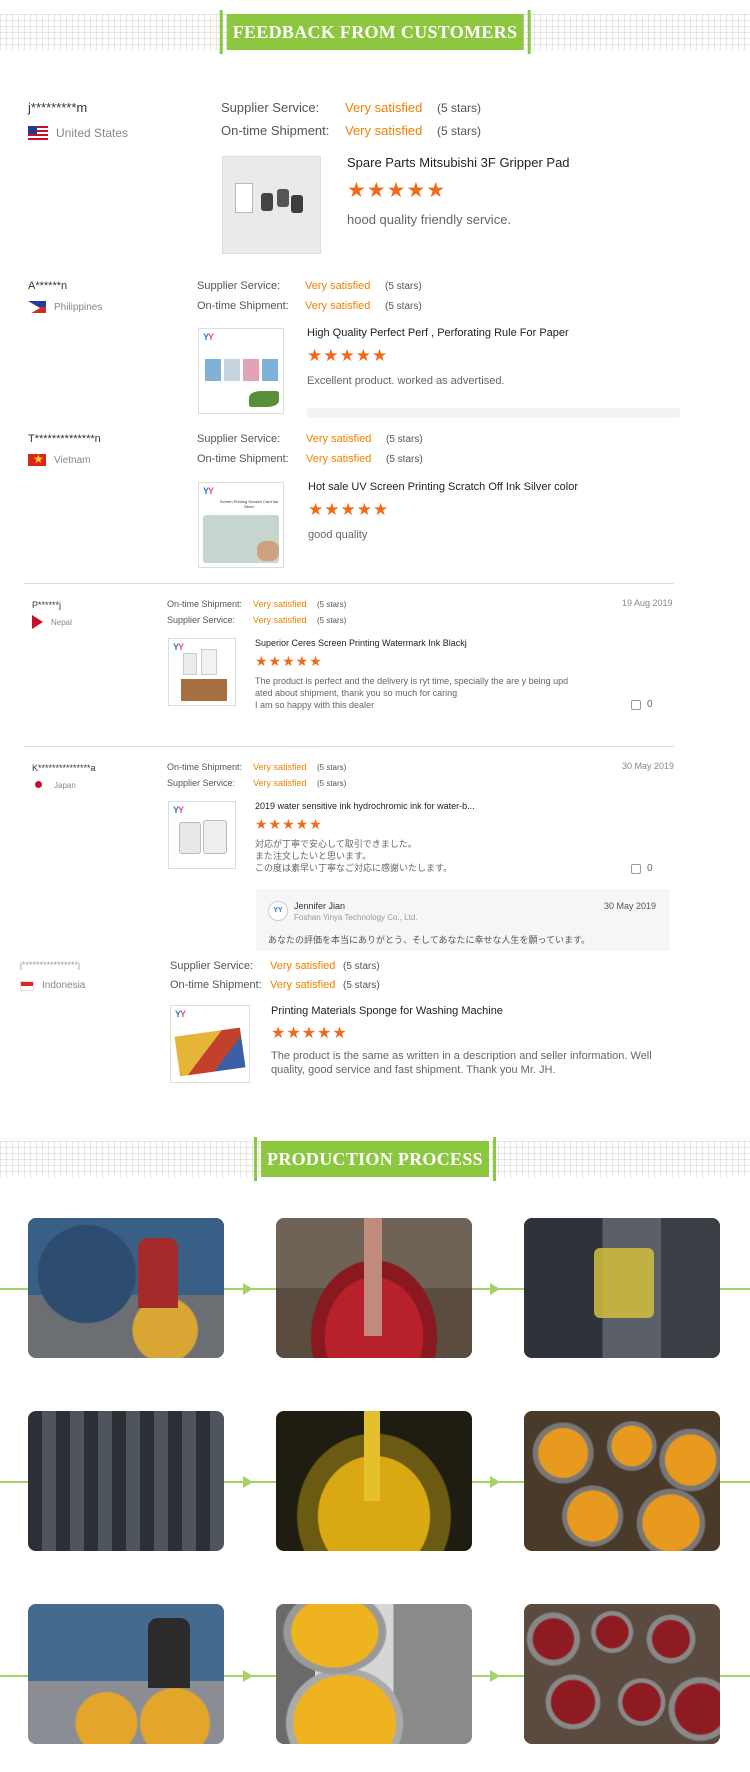  I want to click on production-photo-grinding-mill, so click(622, 1288).